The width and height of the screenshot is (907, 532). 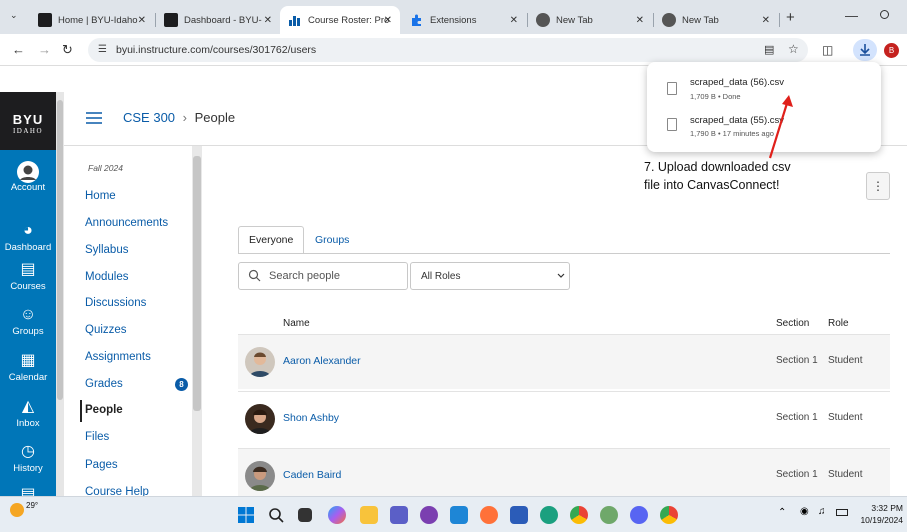 What do you see at coordinates (490, 276) in the screenshot?
I see `roles-select: All Roles` at bounding box center [490, 276].